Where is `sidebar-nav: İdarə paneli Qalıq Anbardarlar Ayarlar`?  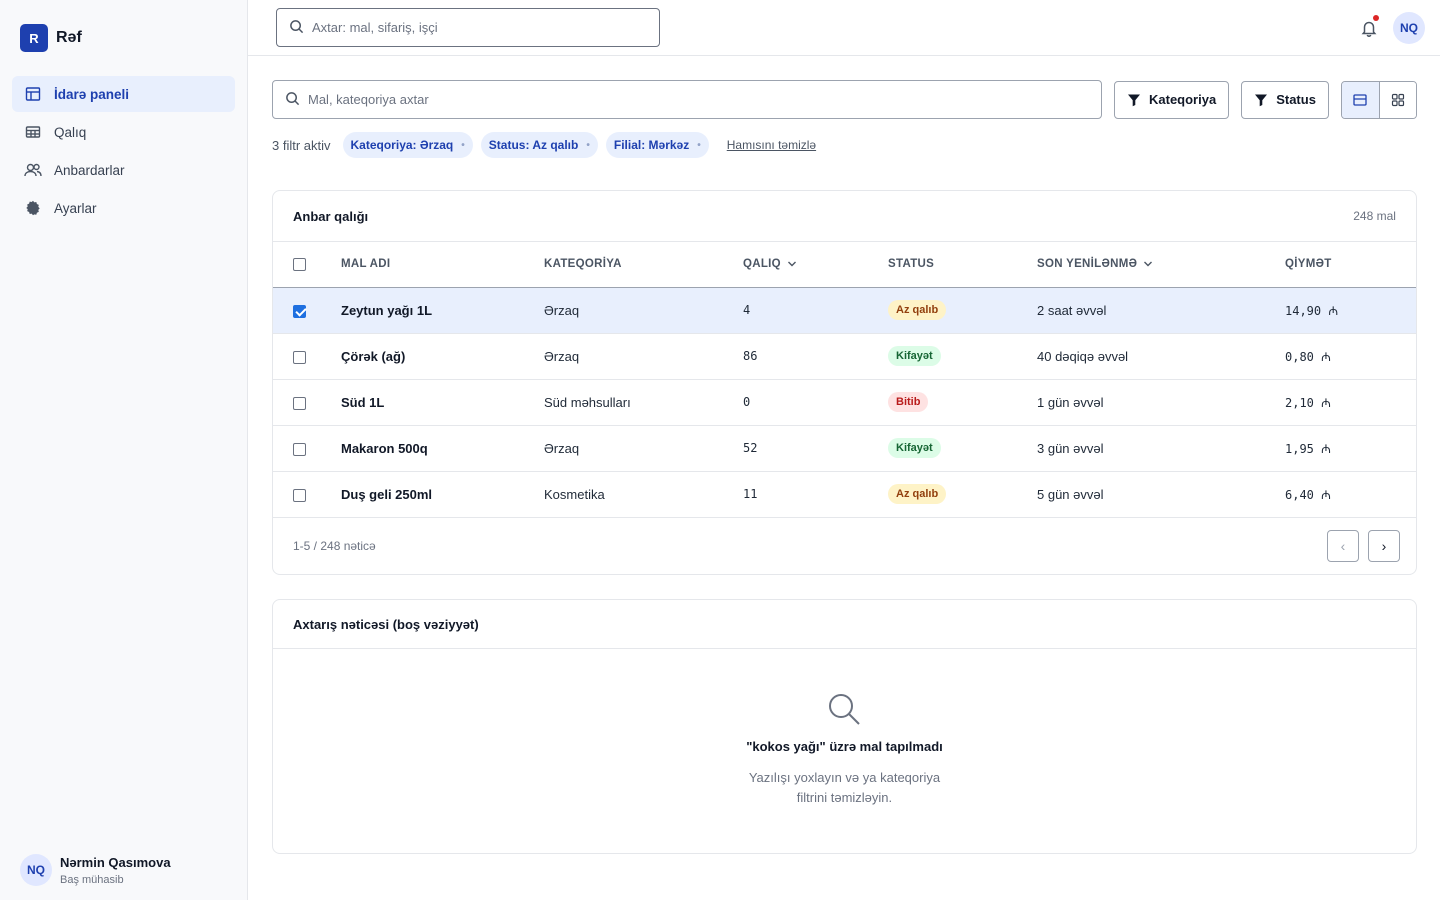 sidebar-nav: İdarə paneli Qalıq Anbardarlar Ayarlar is located at coordinates (123, 151).